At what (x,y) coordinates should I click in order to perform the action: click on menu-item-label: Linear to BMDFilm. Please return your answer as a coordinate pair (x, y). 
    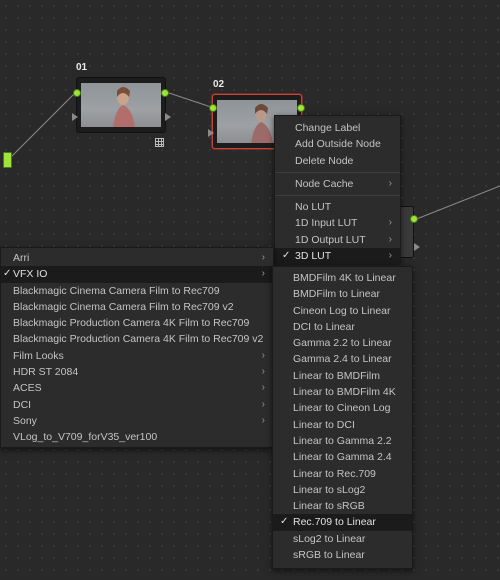
    Looking at the image, I should click on (336, 375).